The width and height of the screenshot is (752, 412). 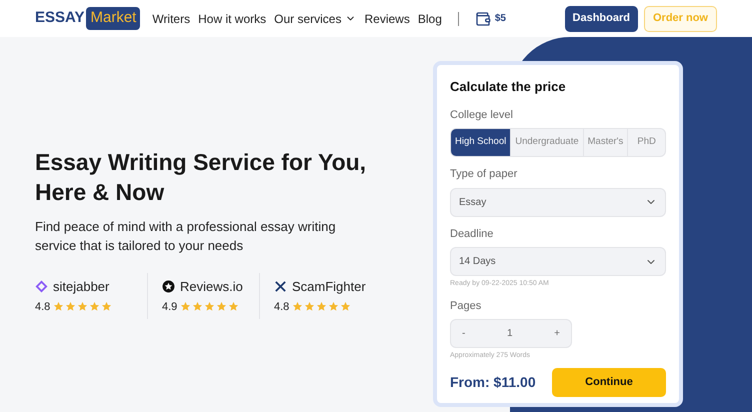 I want to click on hero-title: Essay Writing Service for You, Here & Now, so click(x=201, y=177).